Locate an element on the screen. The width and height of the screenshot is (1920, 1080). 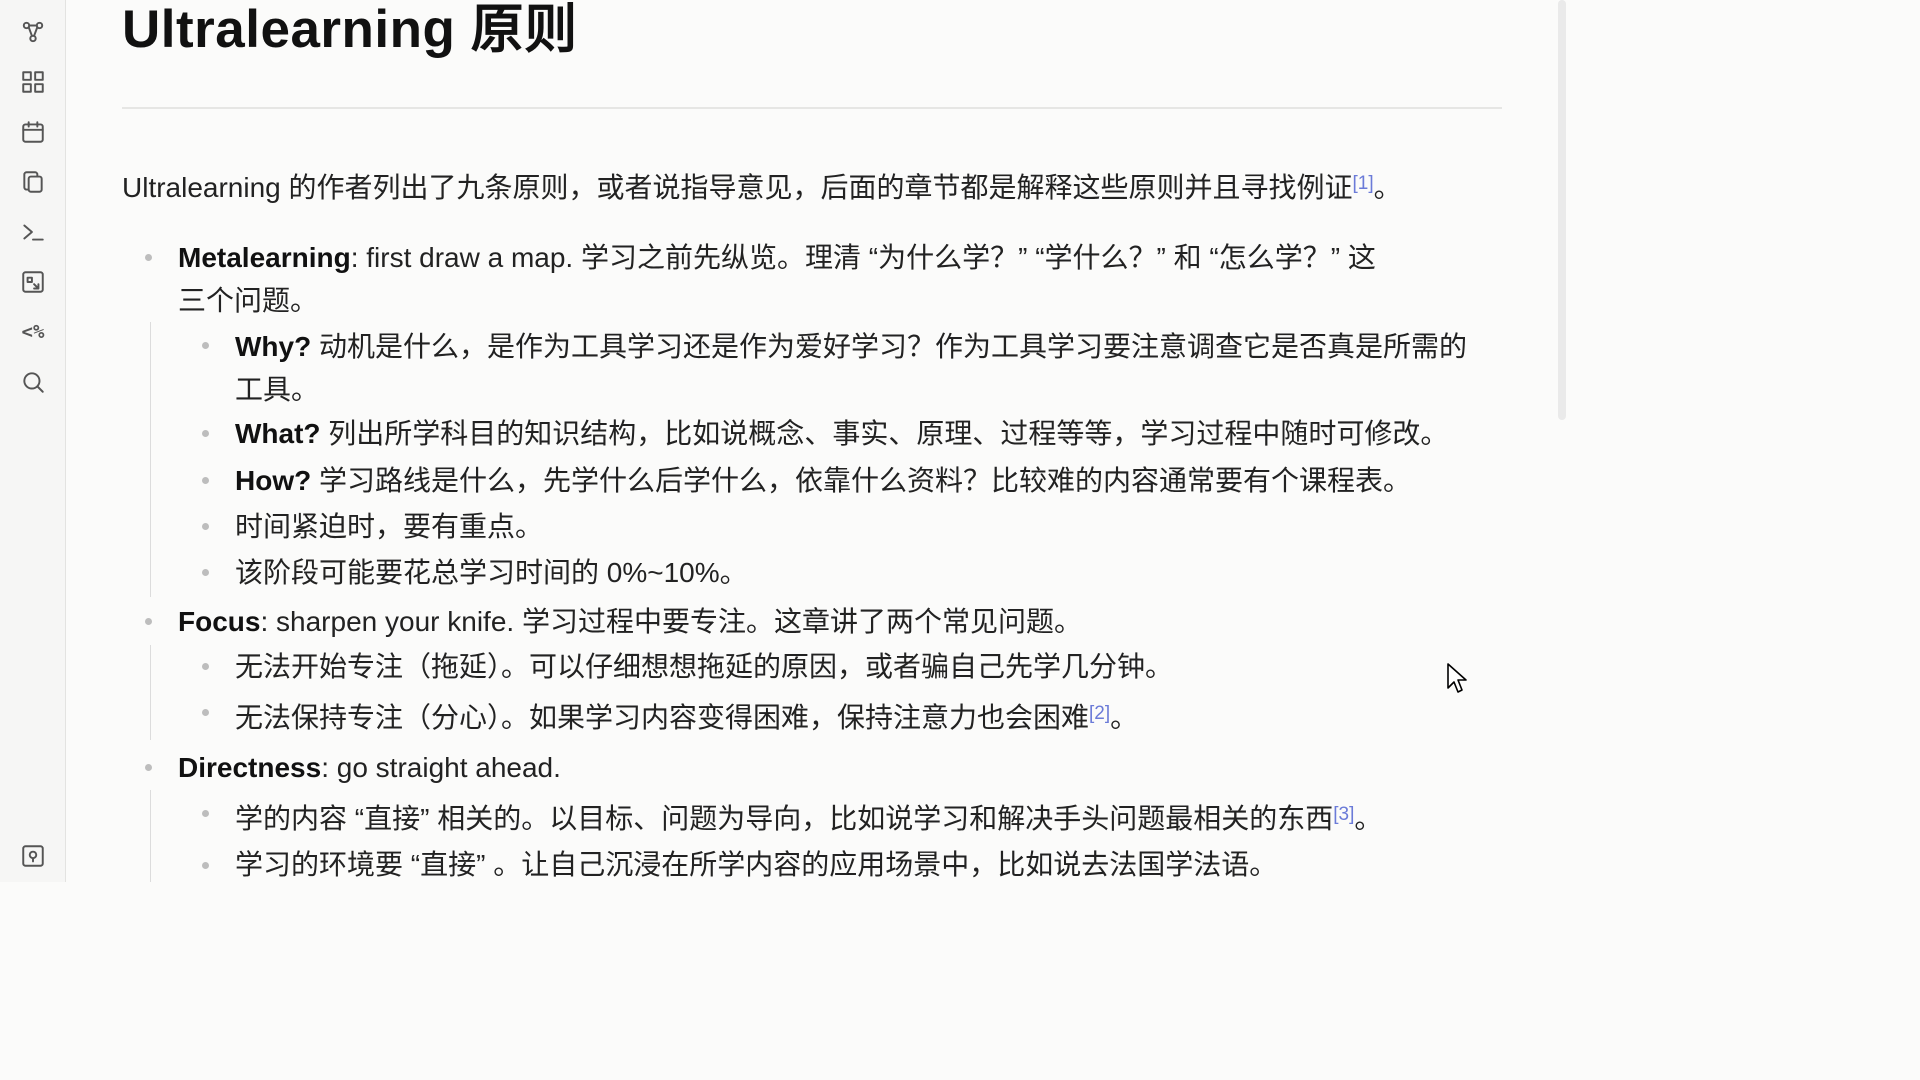
list-item-focus-sub2: 无法保持专注（分心）。如果学习内容变得困难，保持注意力也会困难[2]。 is located at coordinates (686, 717).